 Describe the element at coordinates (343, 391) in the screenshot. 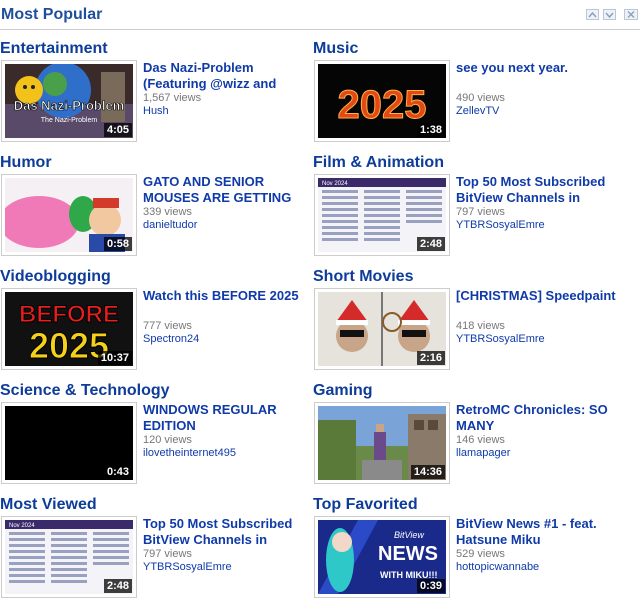

I see `category-title: Gaming` at that location.